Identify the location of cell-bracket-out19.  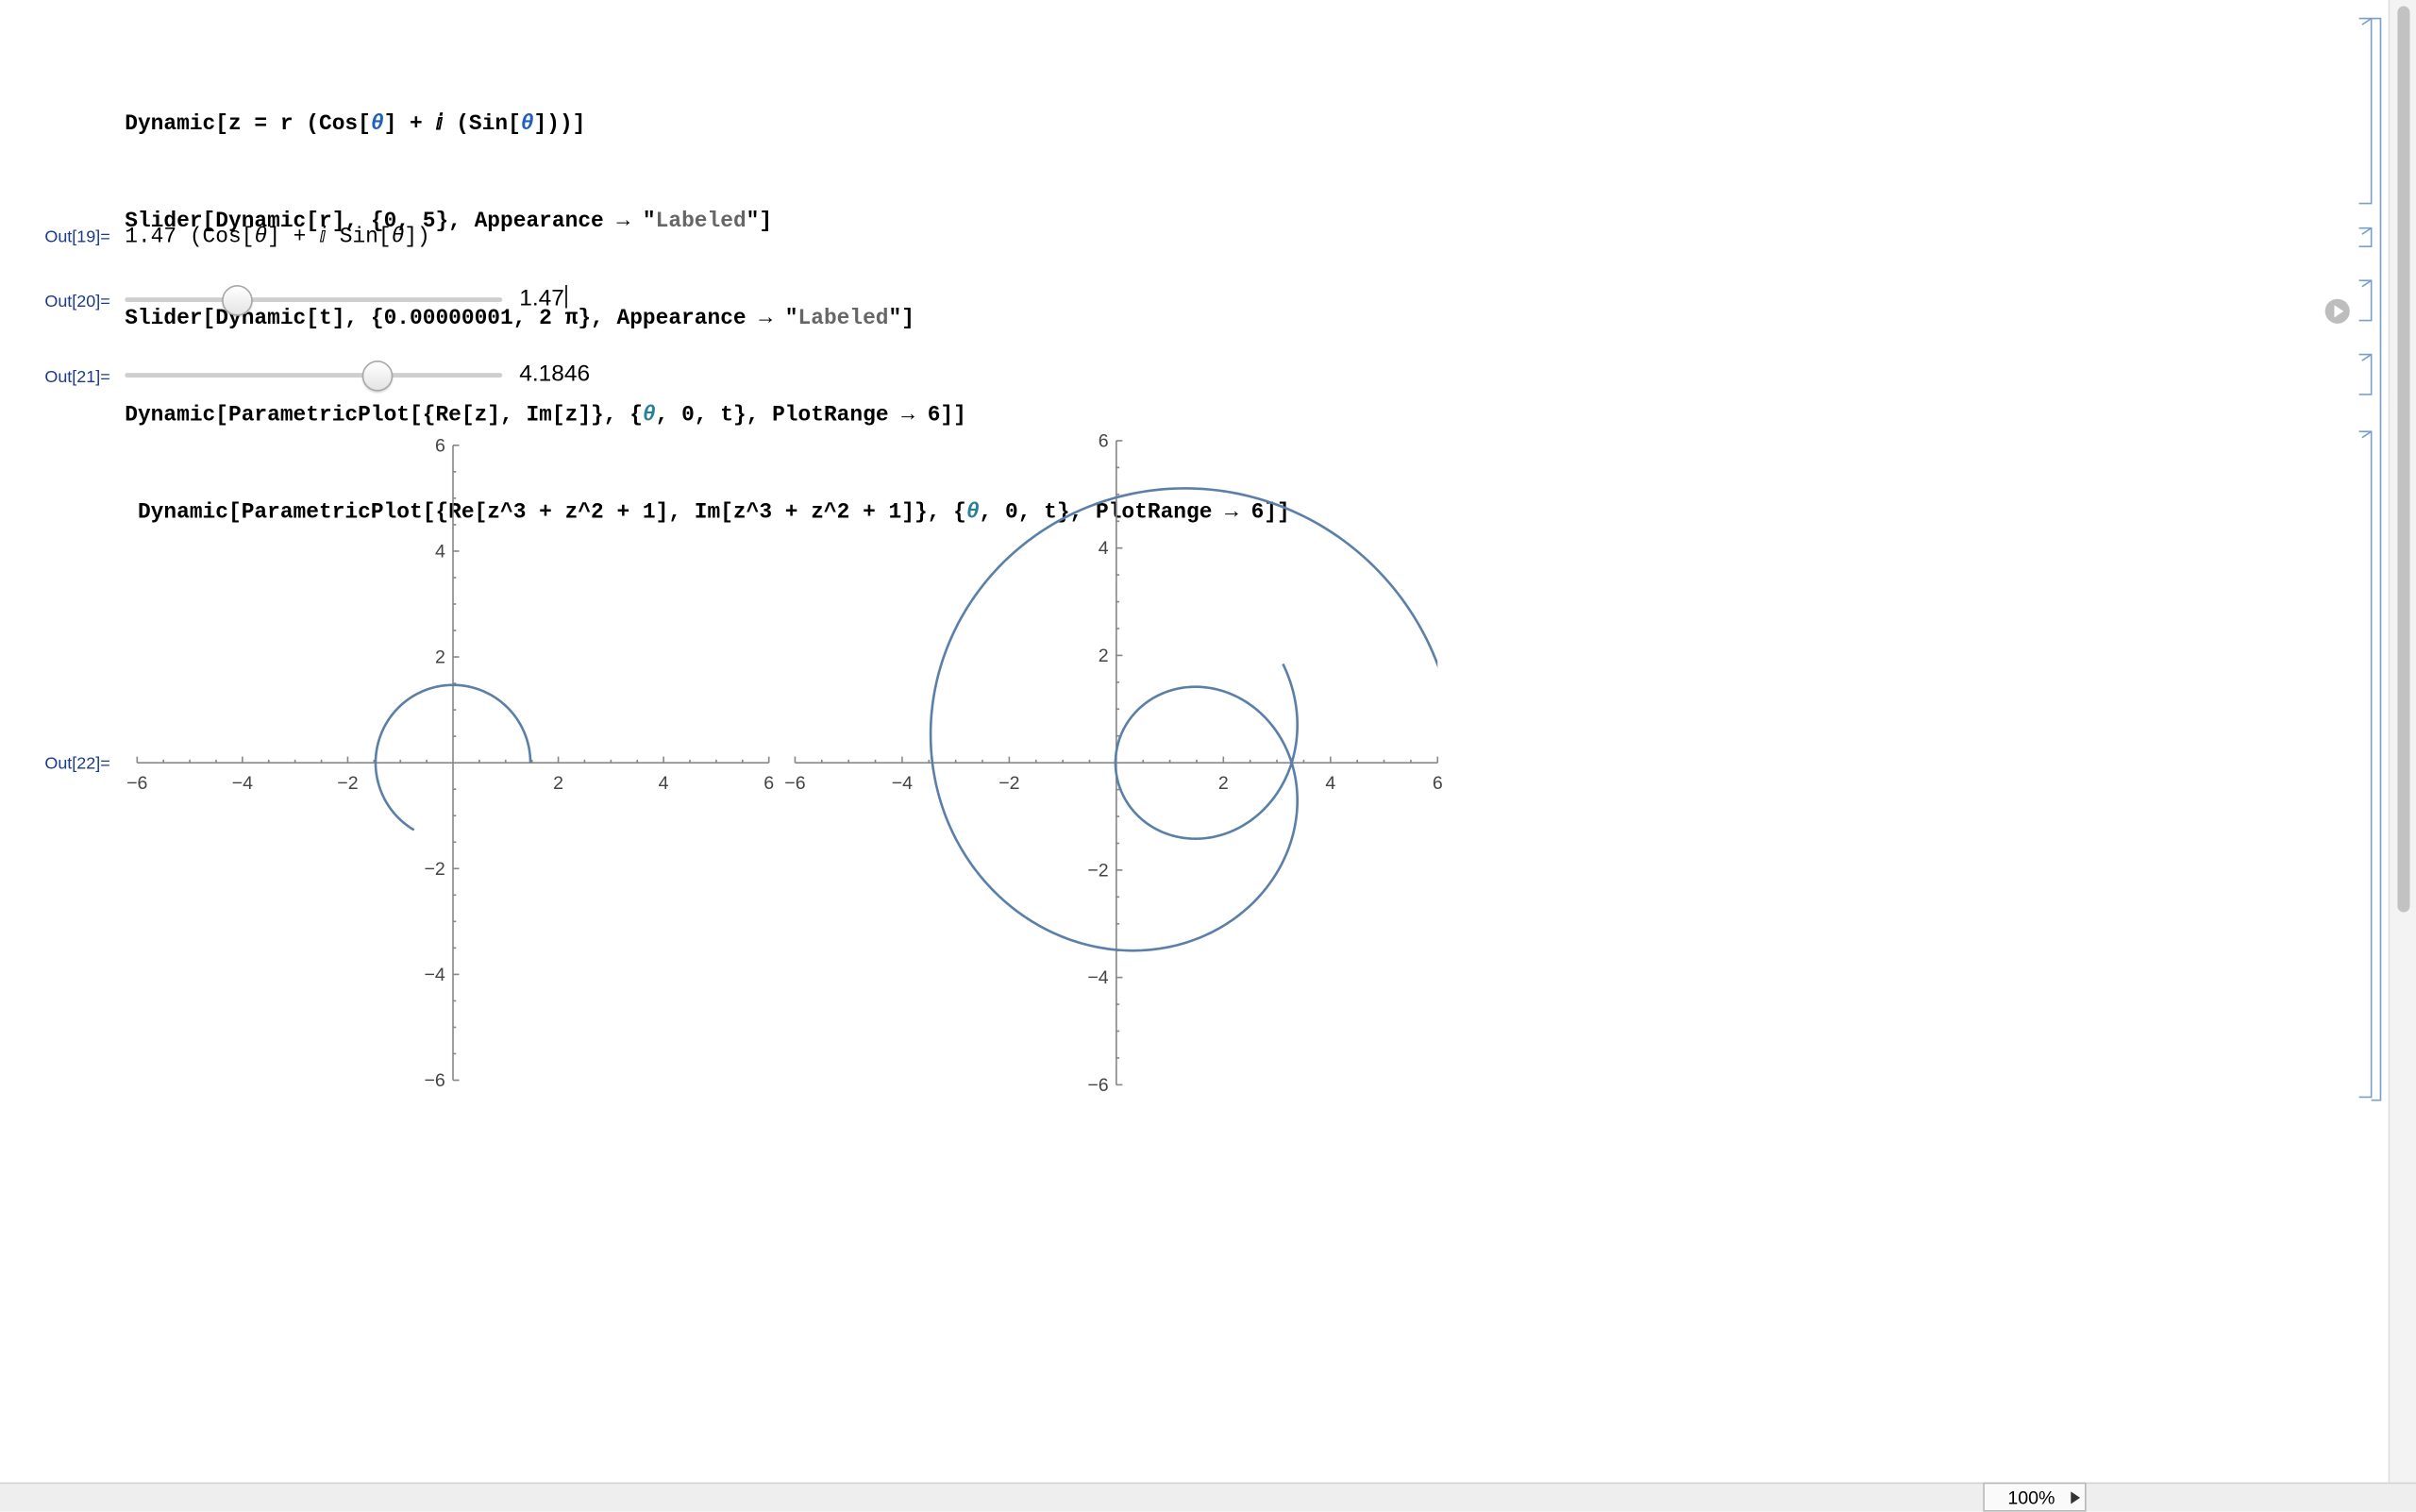
(2365, 237).